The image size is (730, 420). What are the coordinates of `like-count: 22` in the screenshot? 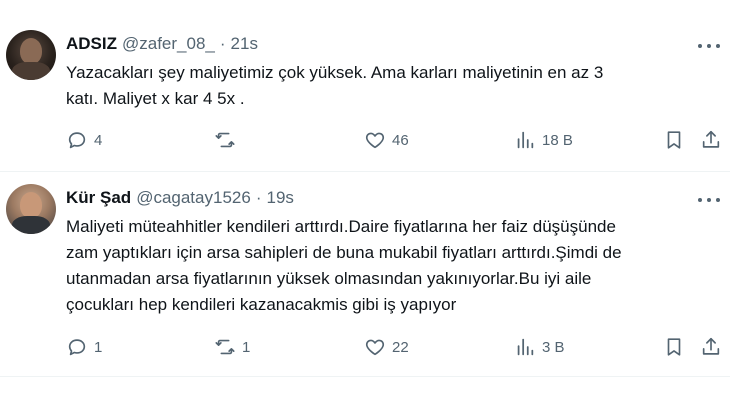 It's located at (400, 347).